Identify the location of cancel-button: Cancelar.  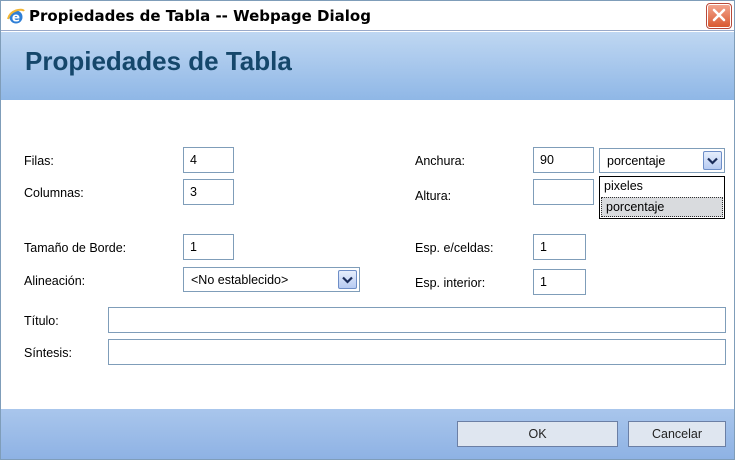
(677, 434).